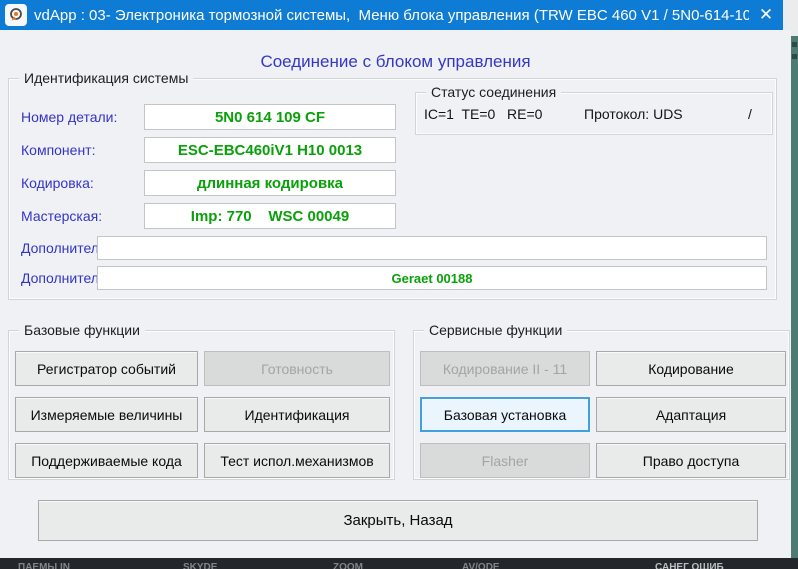 The height and width of the screenshot is (569, 798). Describe the element at coordinates (57, 183) in the screenshot. I see `label-coding: Кодировка:` at that location.